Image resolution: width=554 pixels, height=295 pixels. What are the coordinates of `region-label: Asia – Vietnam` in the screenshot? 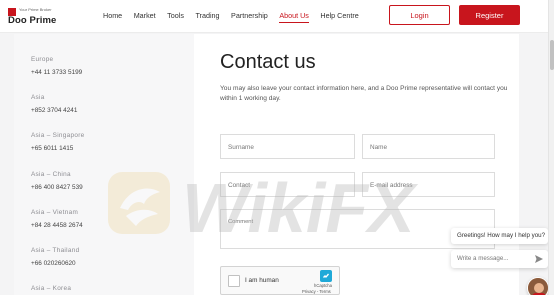 It's located at (55, 212).